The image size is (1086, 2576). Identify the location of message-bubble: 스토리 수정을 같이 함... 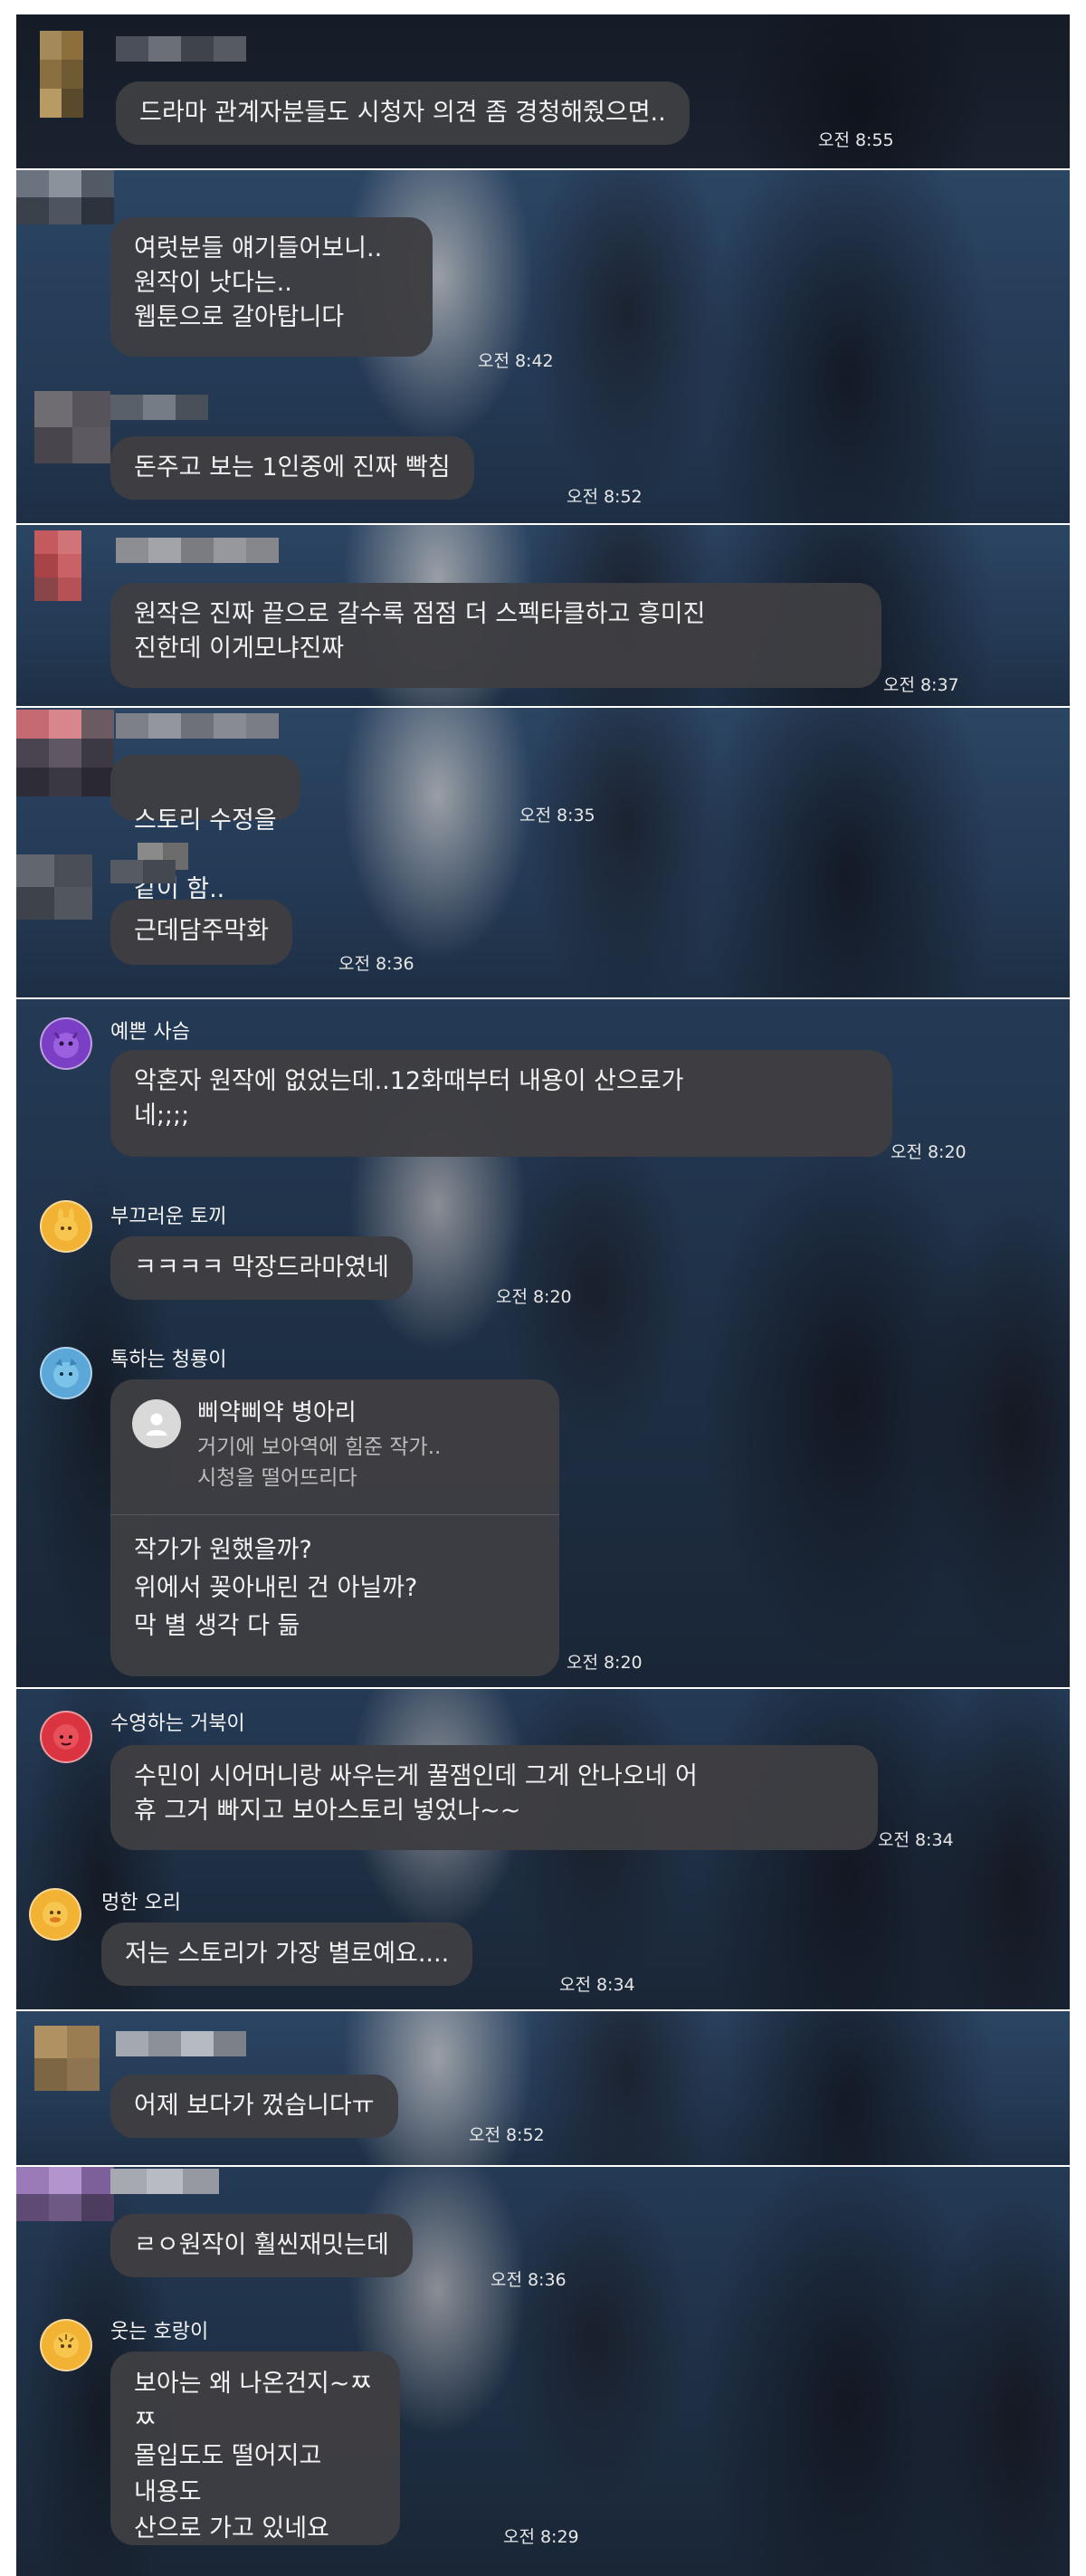
(205, 829).